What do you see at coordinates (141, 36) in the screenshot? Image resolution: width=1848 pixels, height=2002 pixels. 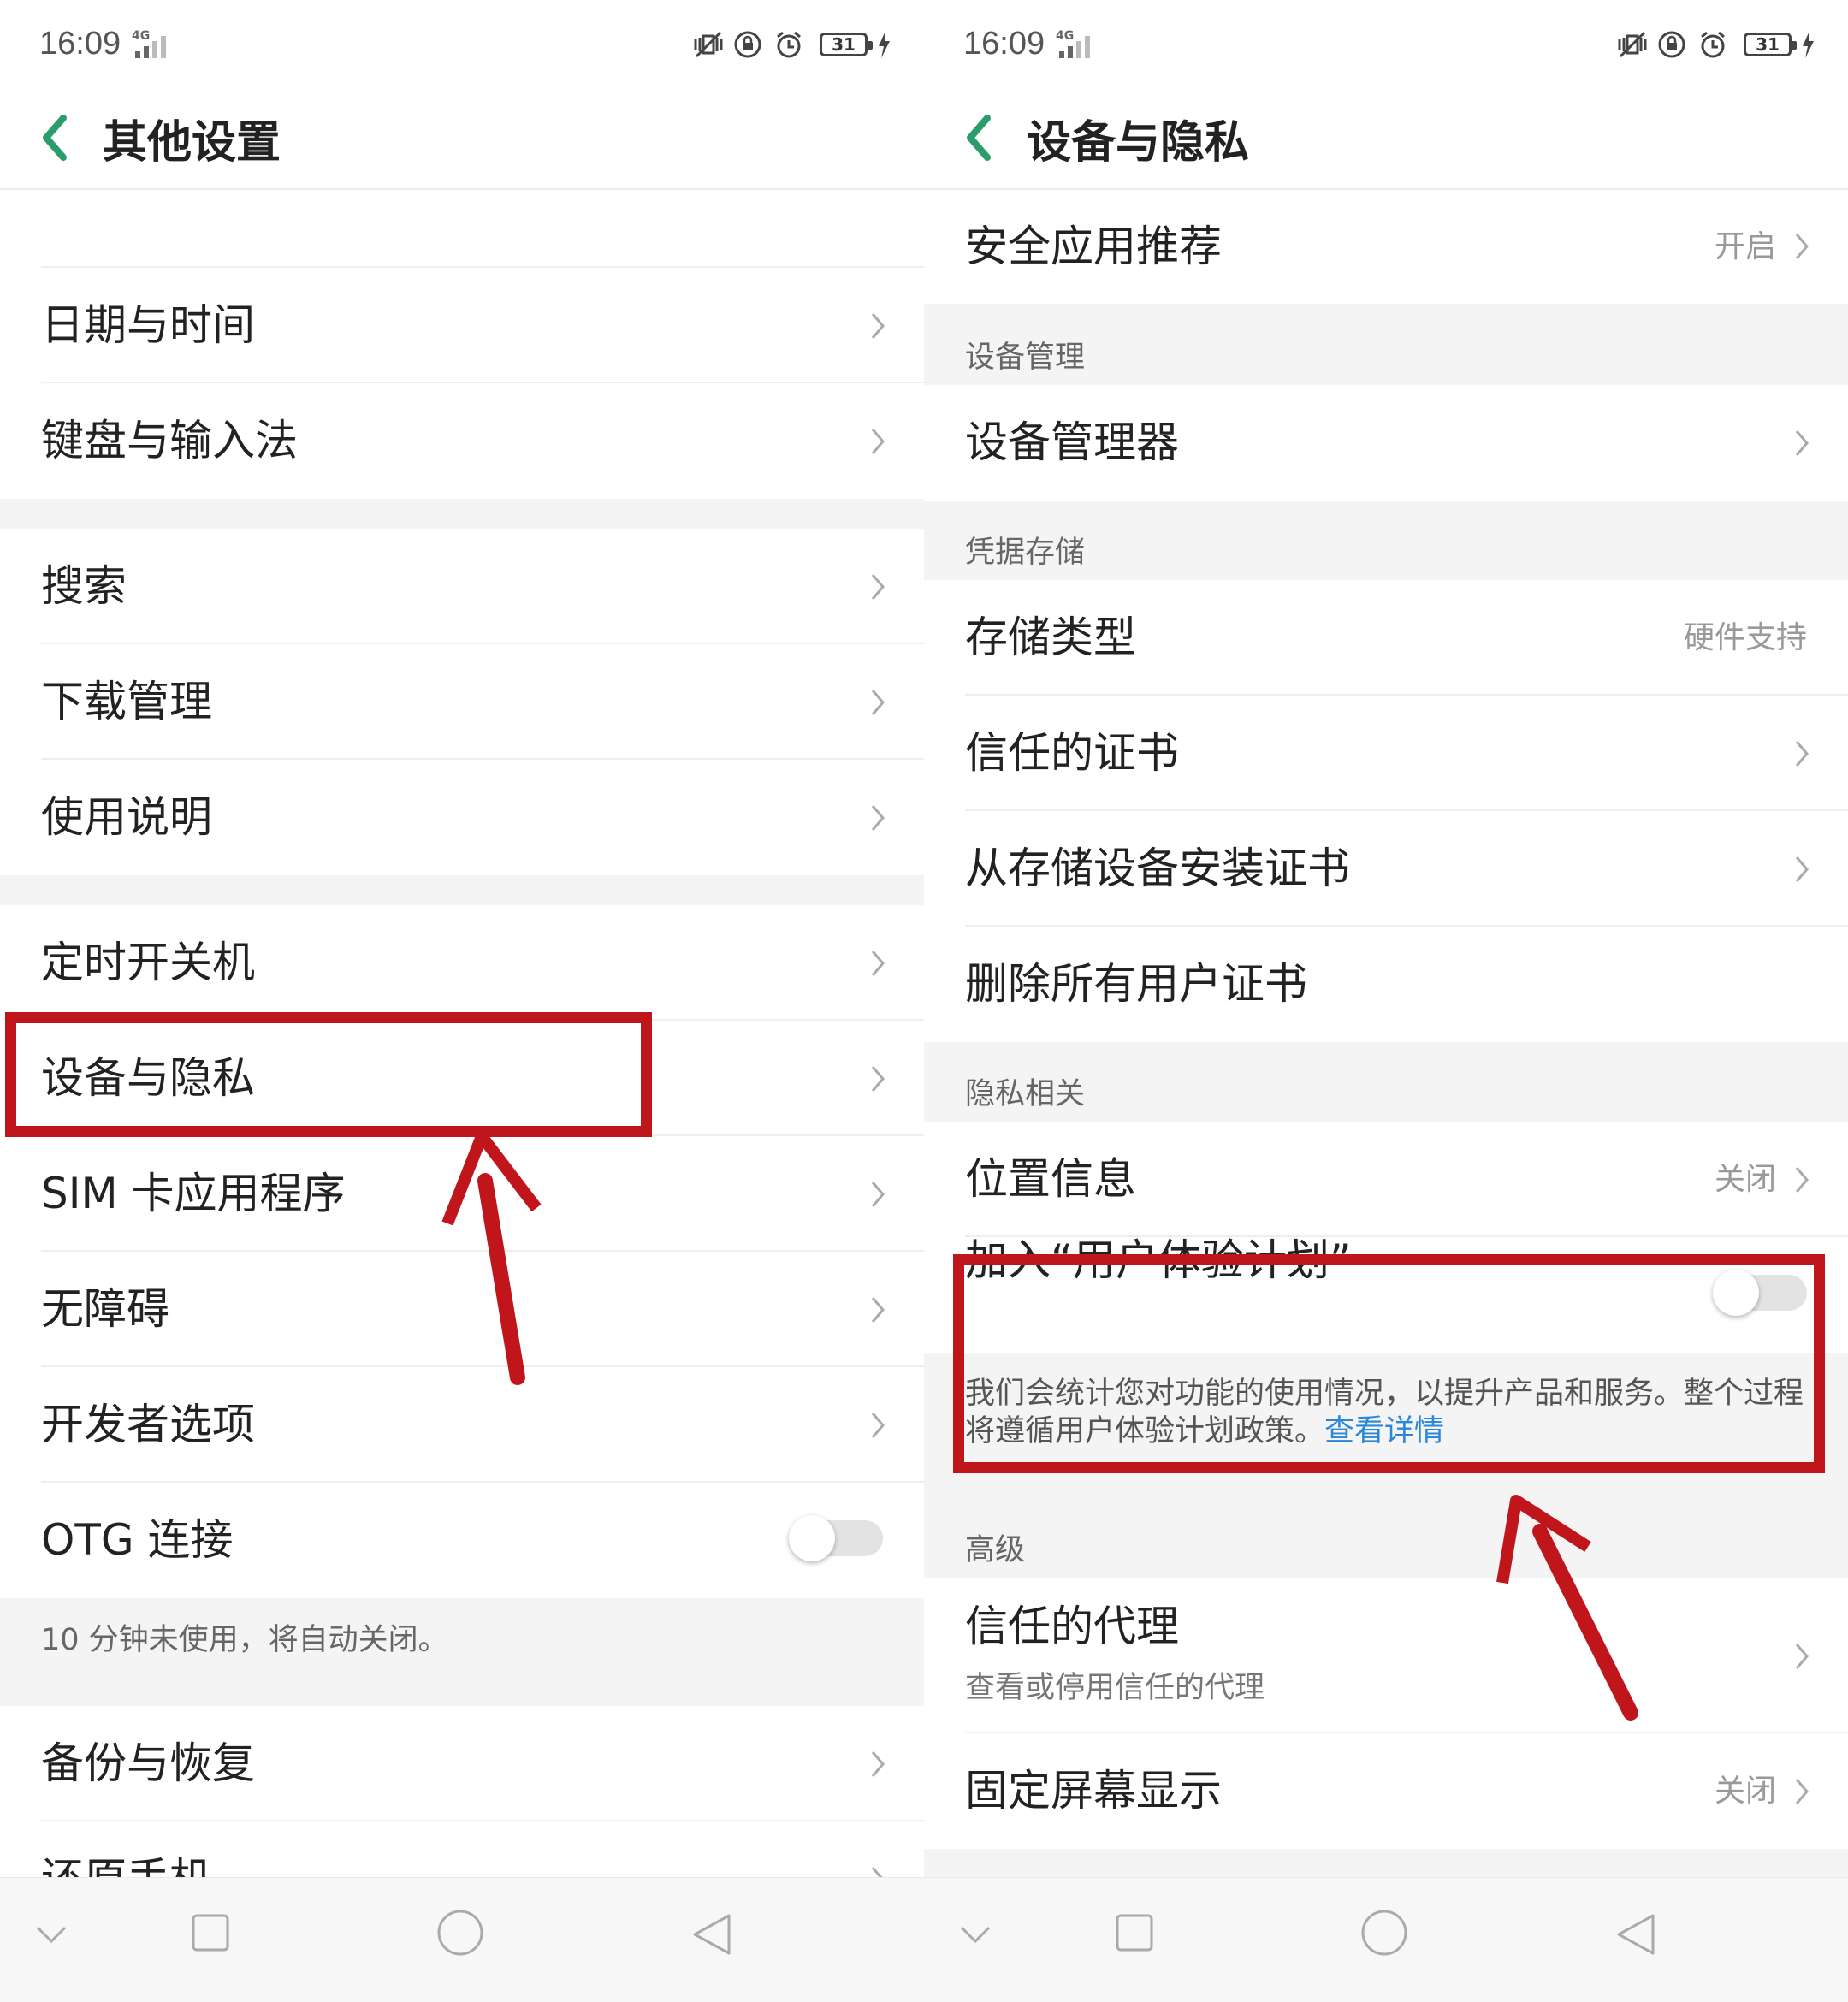 I see `network-type: 4G` at bounding box center [141, 36].